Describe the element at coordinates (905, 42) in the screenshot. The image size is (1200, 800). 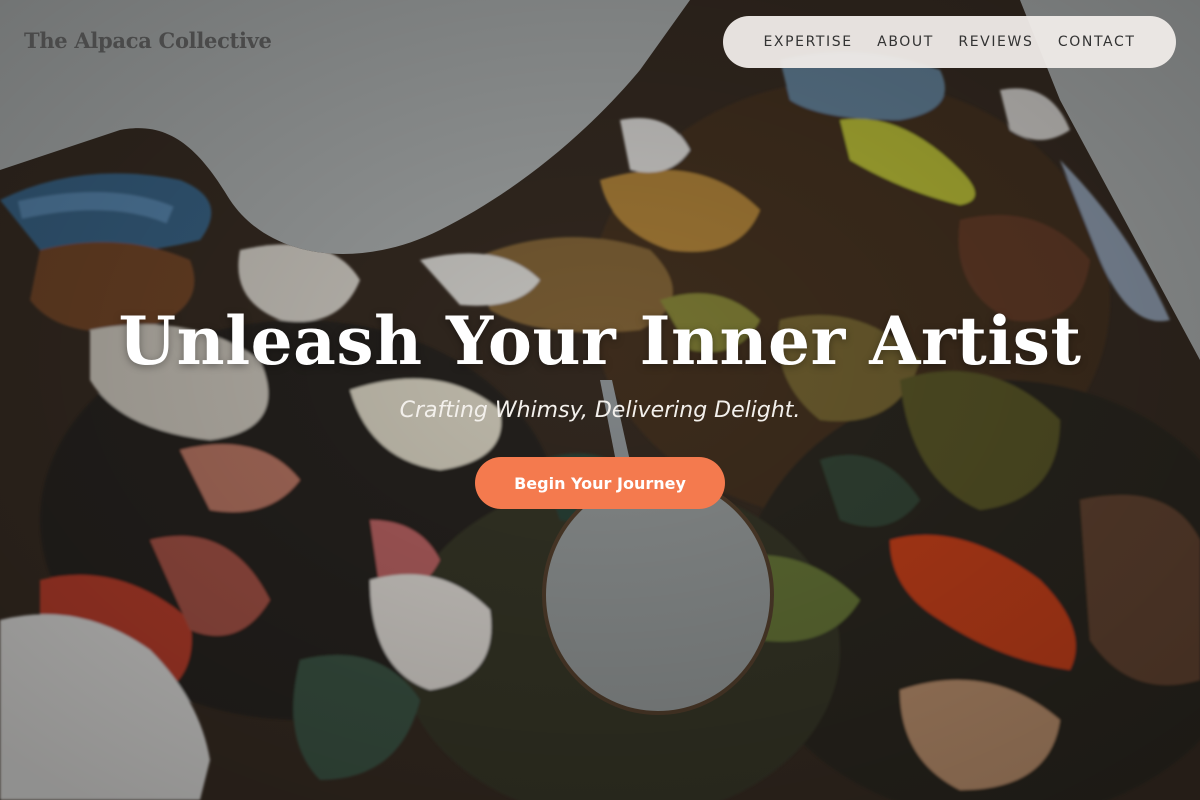
I see `nav-item-about: ABOUT` at that location.